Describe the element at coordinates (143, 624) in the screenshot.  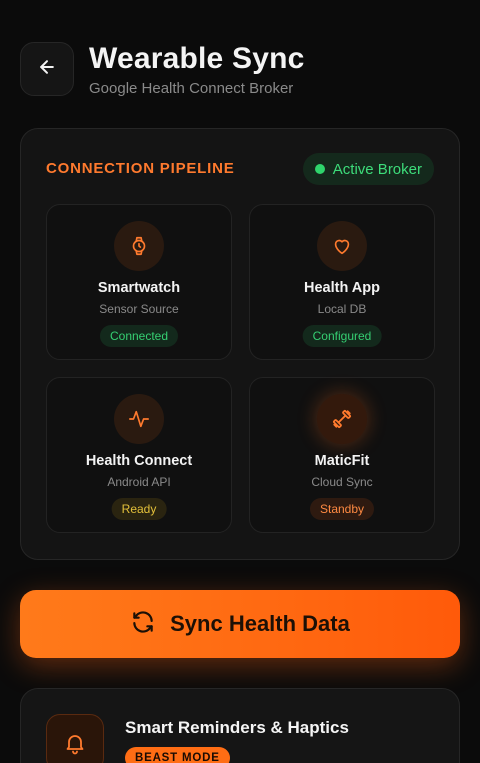
I see `refresh-icon` at that location.